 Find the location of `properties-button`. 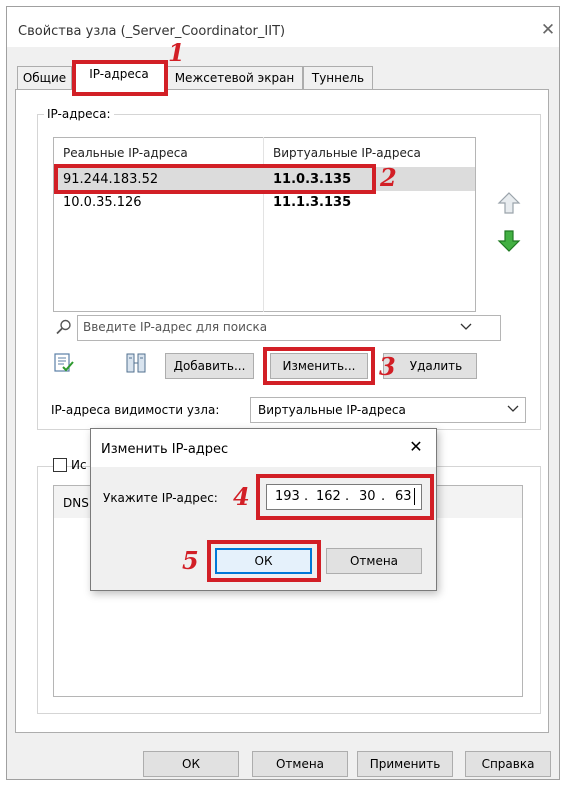

properties-button is located at coordinates (64, 363).